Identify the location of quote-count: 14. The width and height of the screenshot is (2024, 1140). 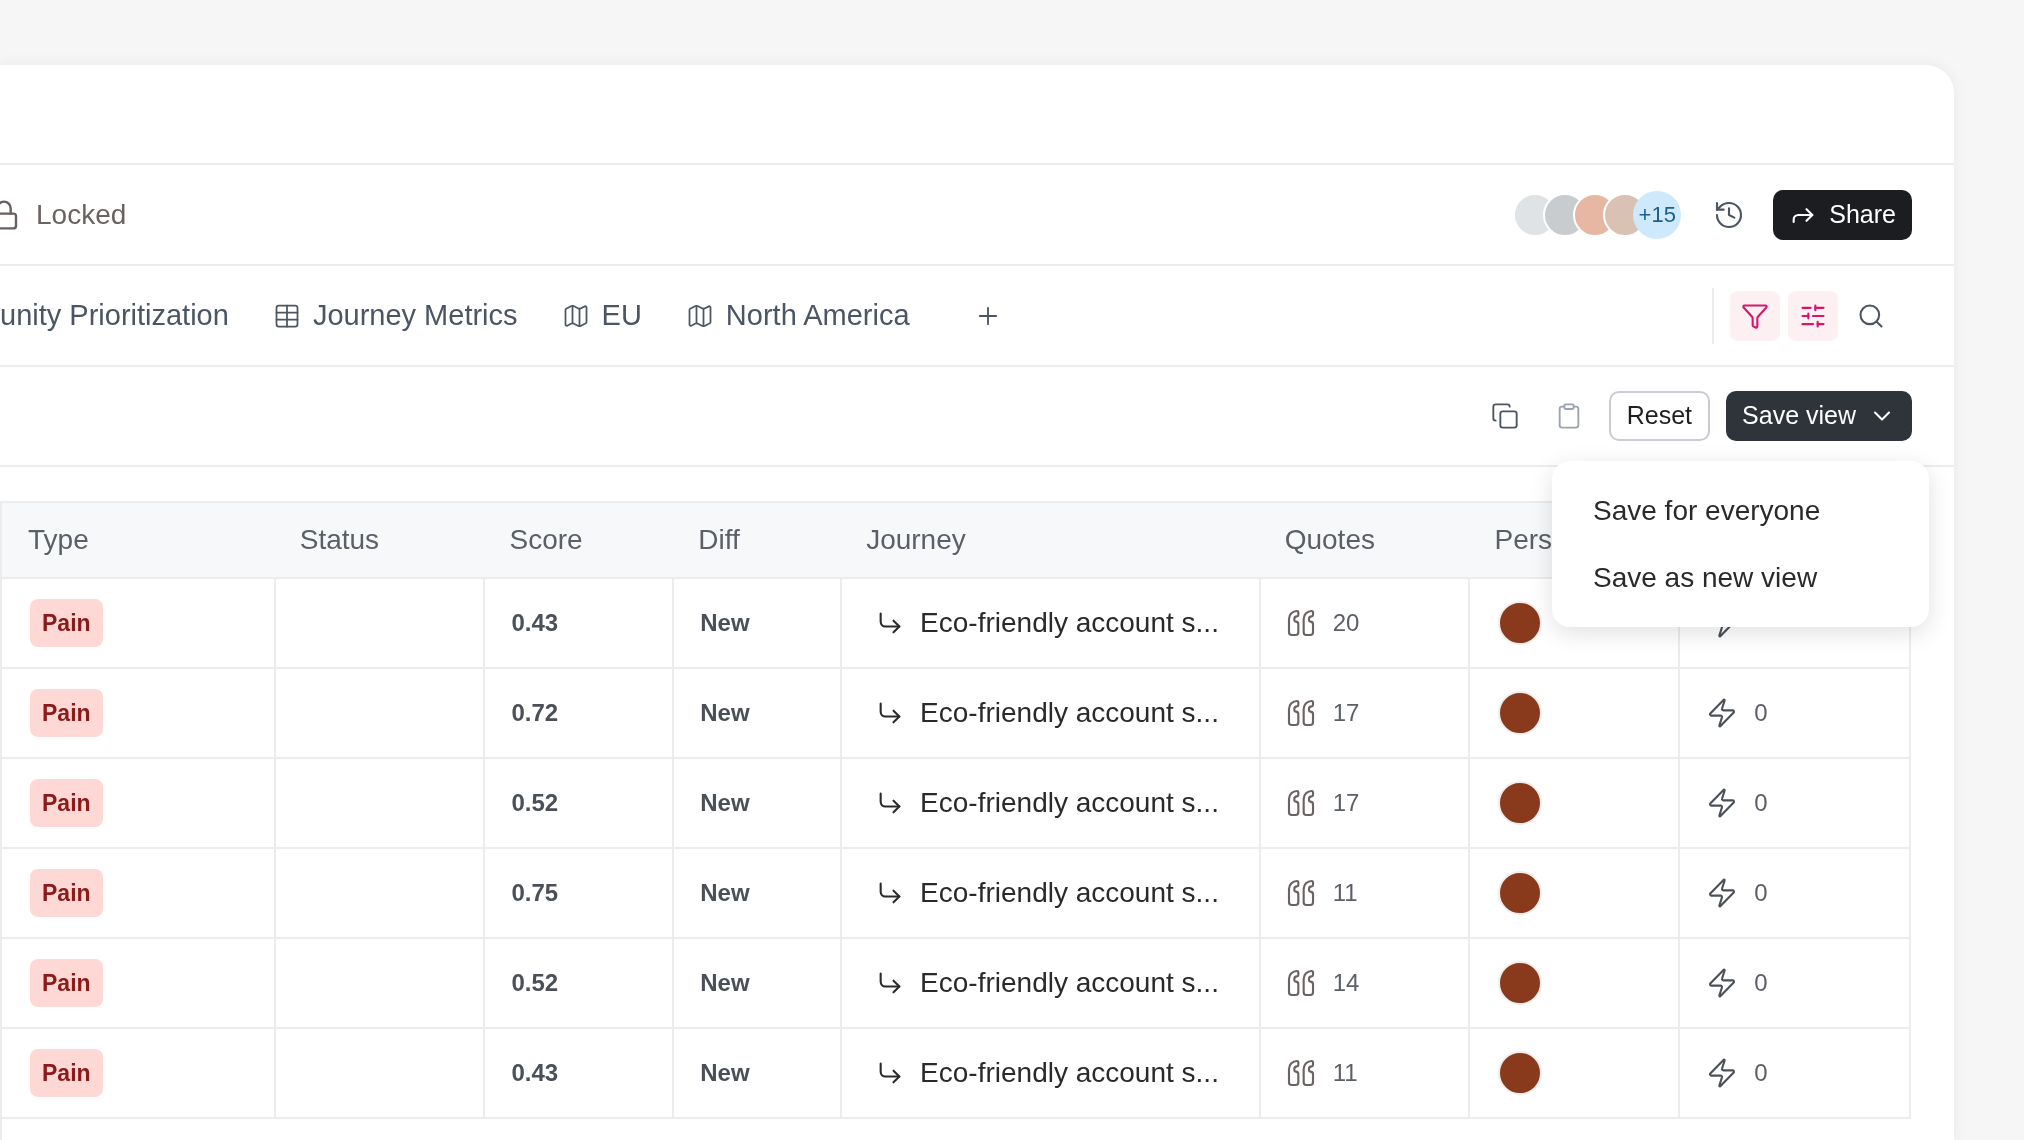
(1346, 983).